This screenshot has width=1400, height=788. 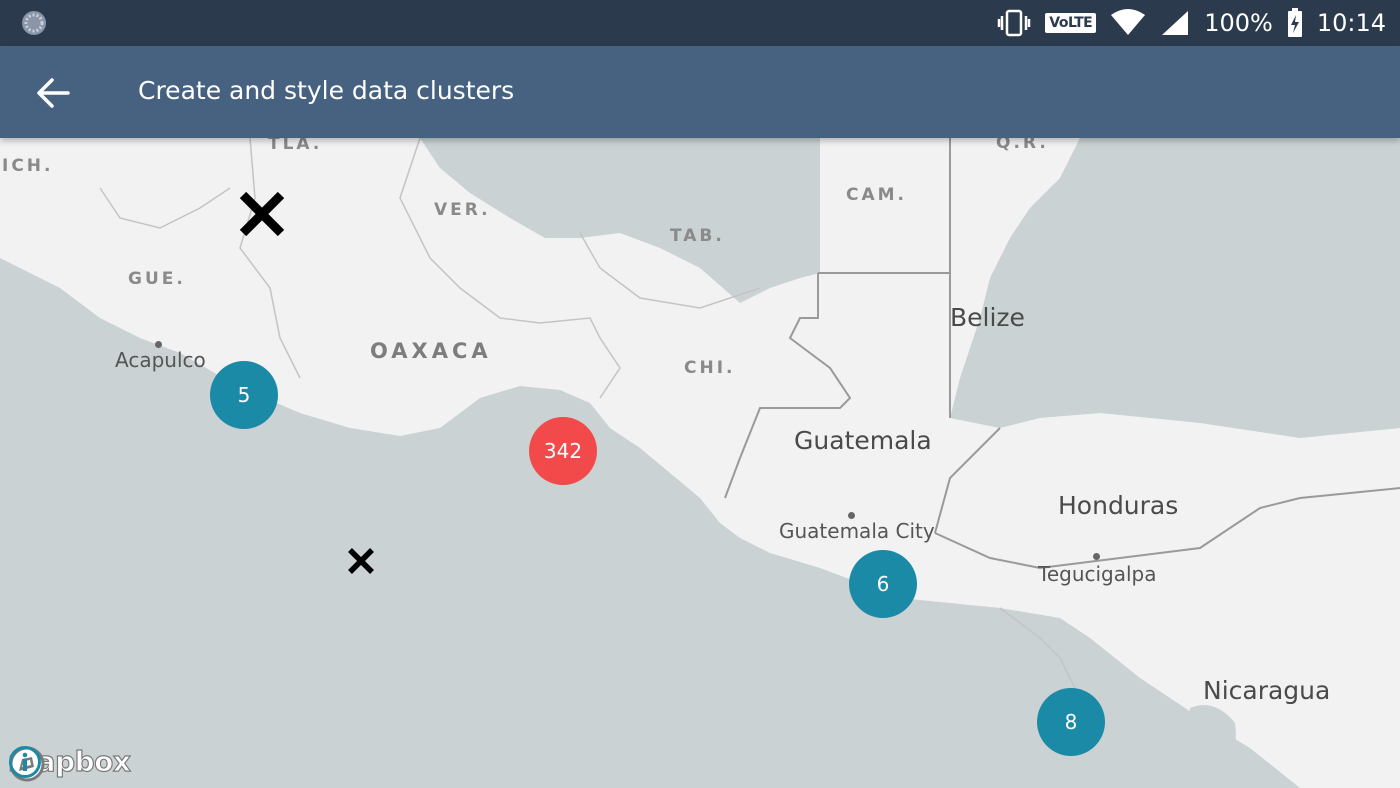 I want to click on city-dot-acapulco, so click(x=158, y=344).